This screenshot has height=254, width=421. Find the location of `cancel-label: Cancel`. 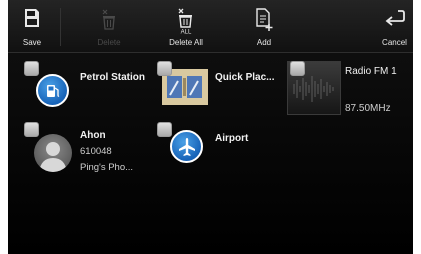

cancel-label: Cancel is located at coordinates (394, 42).